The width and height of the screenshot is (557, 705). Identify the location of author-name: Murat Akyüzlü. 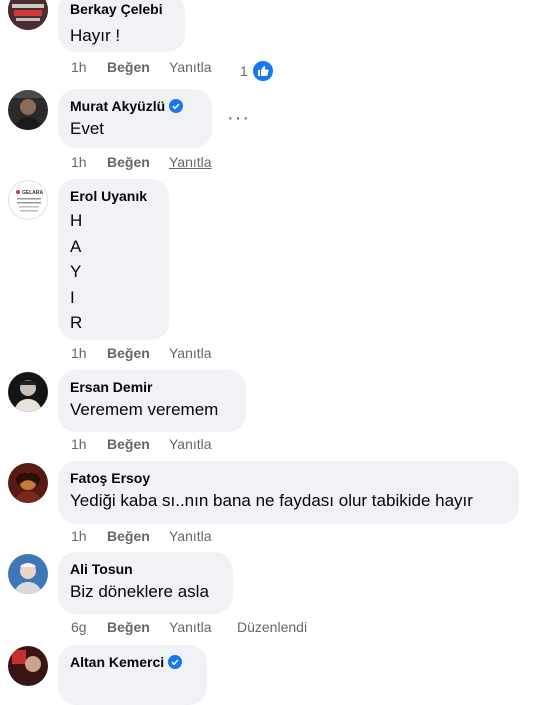
(135, 106).